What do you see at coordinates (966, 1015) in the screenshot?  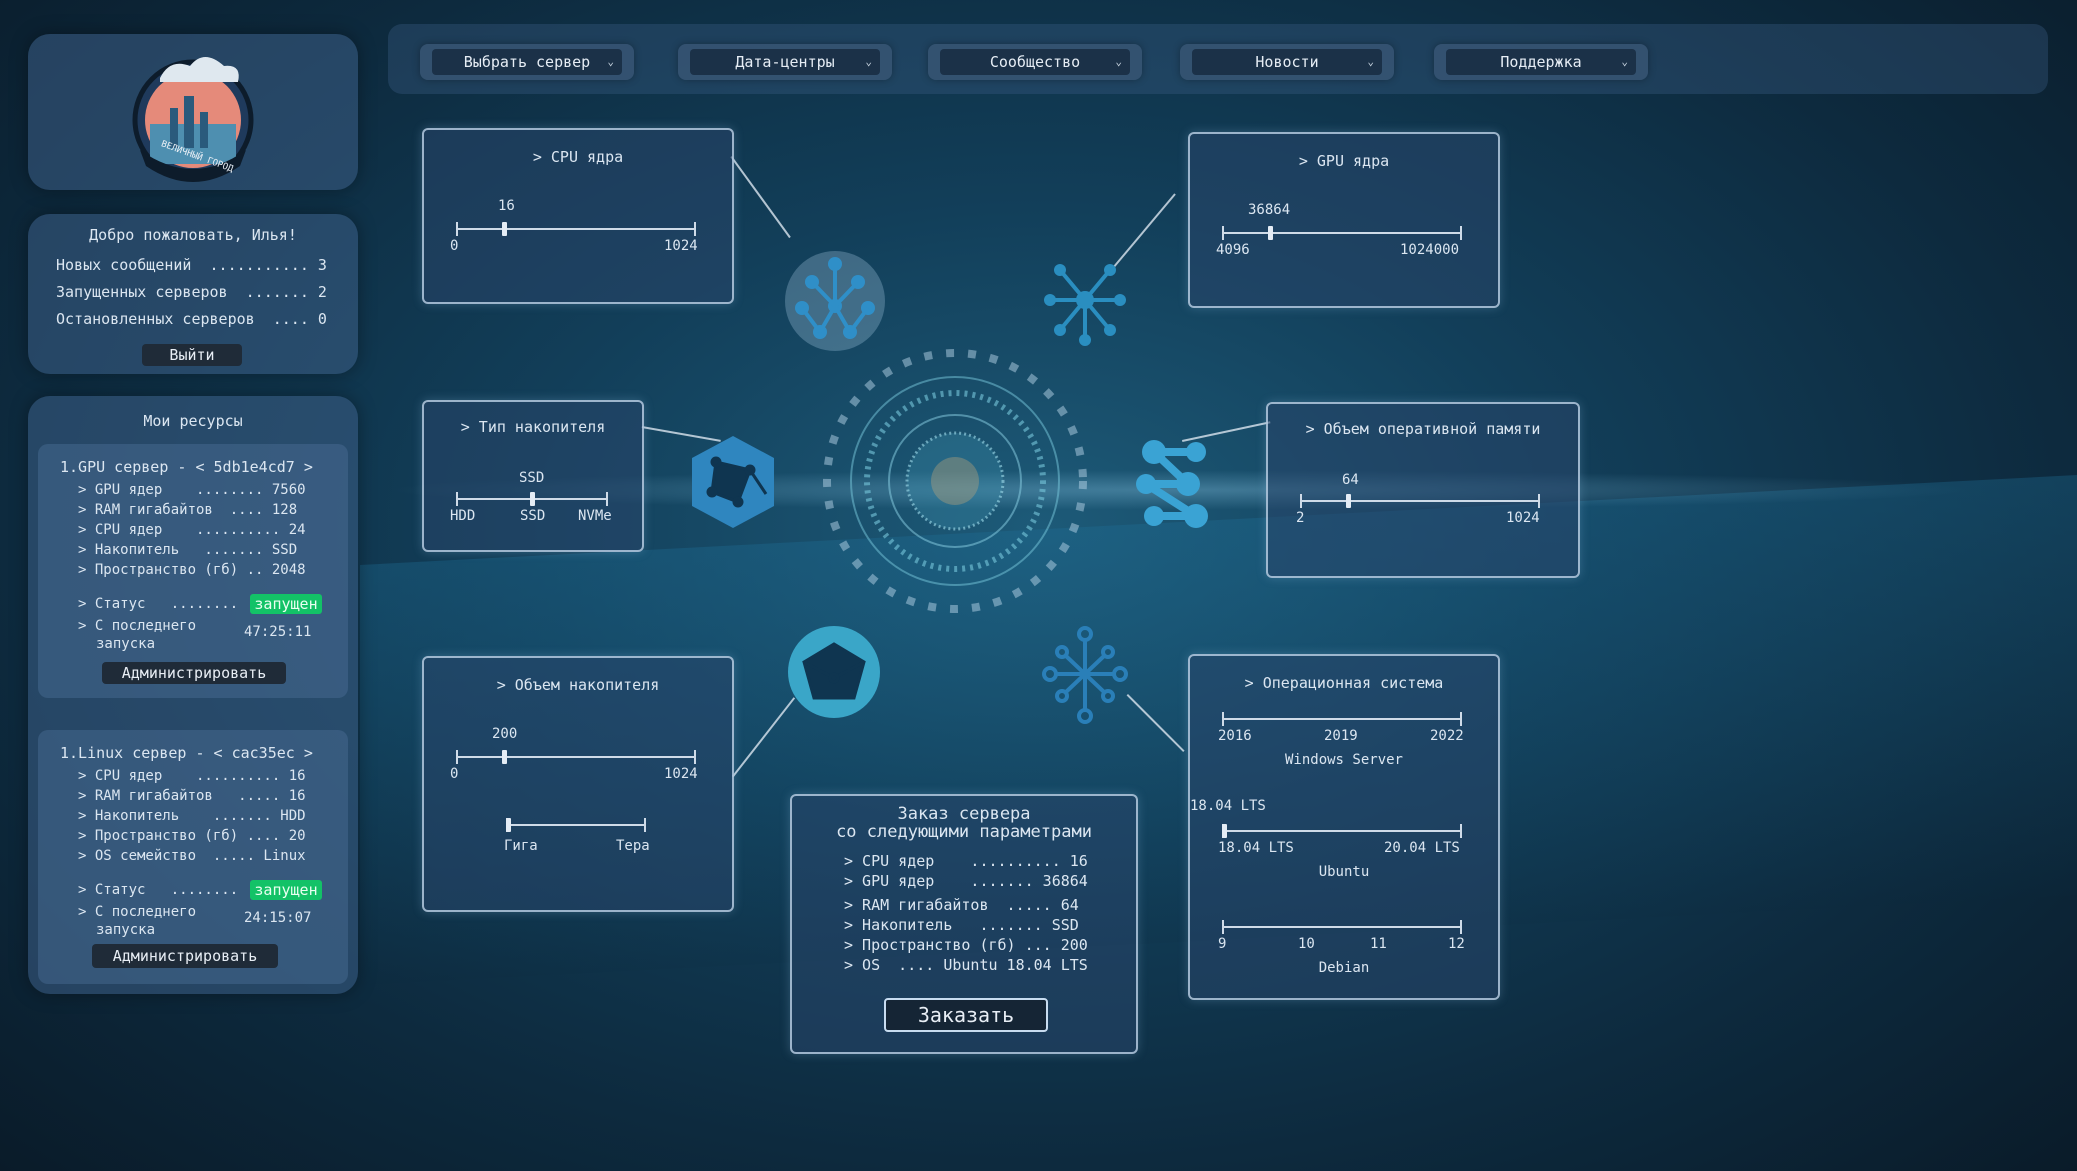 I see `order-button: Заказать` at bounding box center [966, 1015].